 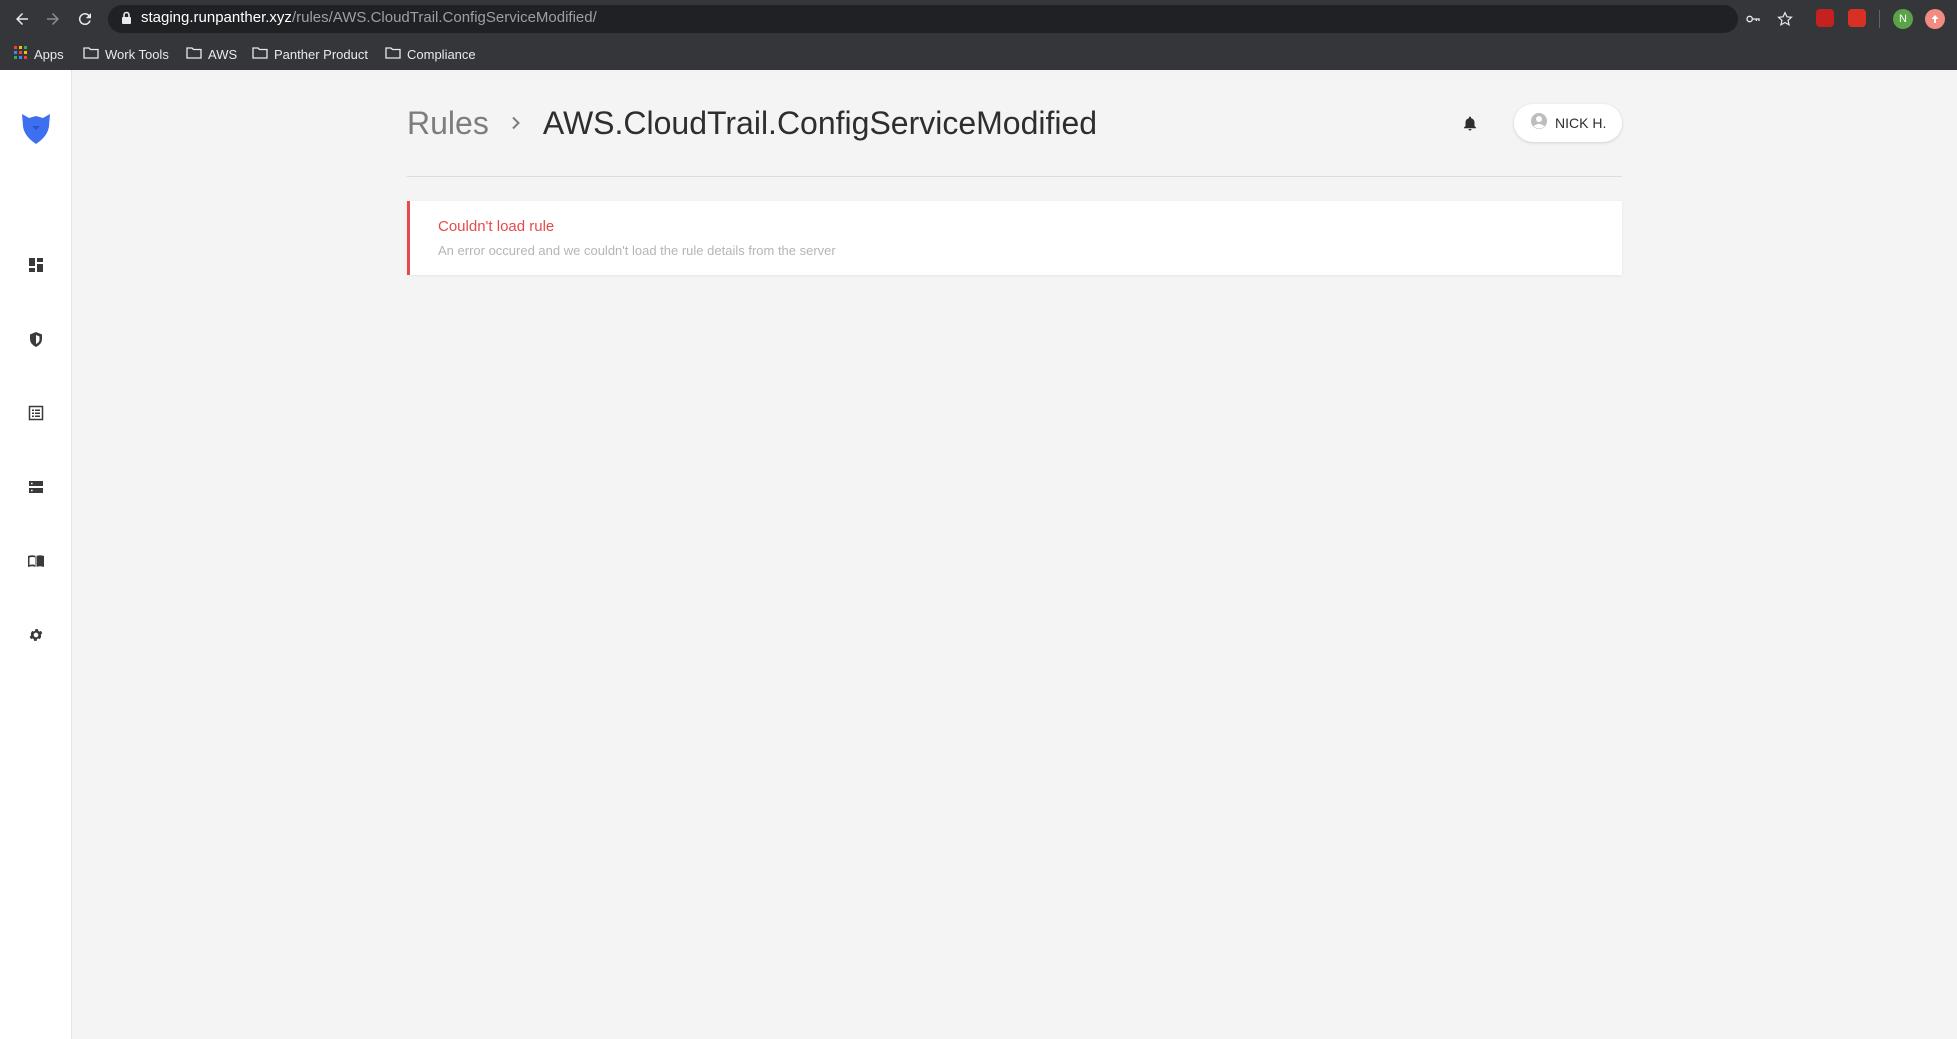 What do you see at coordinates (36, 635) in the screenshot?
I see `gear-icon` at bounding box center [36, 635].